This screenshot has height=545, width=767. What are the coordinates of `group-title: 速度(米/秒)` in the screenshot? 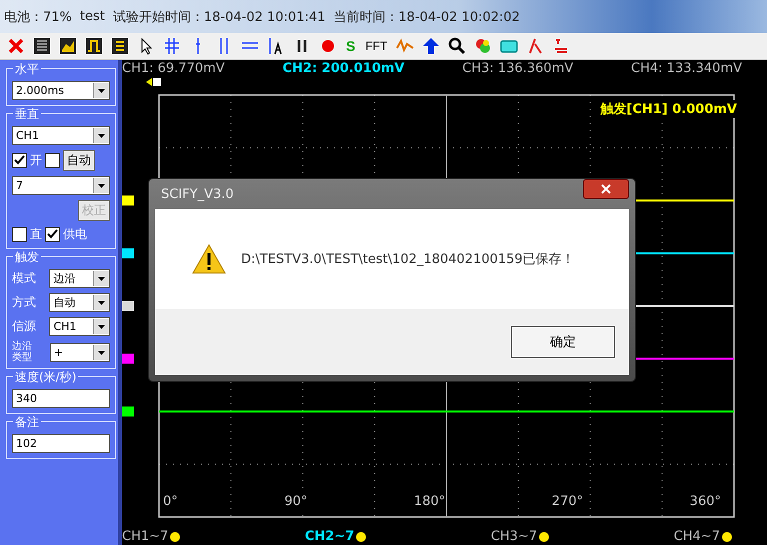 It's located at (45, 377).